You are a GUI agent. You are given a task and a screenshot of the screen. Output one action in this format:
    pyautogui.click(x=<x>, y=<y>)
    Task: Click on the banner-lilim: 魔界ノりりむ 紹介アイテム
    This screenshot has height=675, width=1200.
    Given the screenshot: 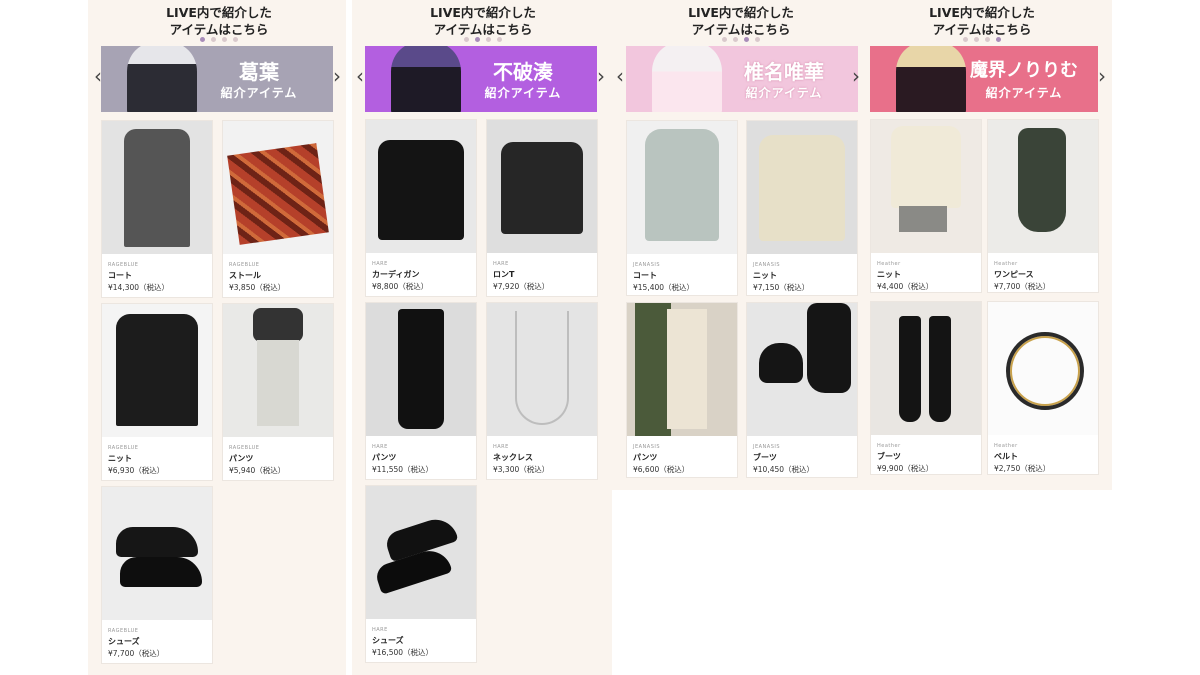 What is the action you would take?
    pyautogui.click(x=984, y=79)
    